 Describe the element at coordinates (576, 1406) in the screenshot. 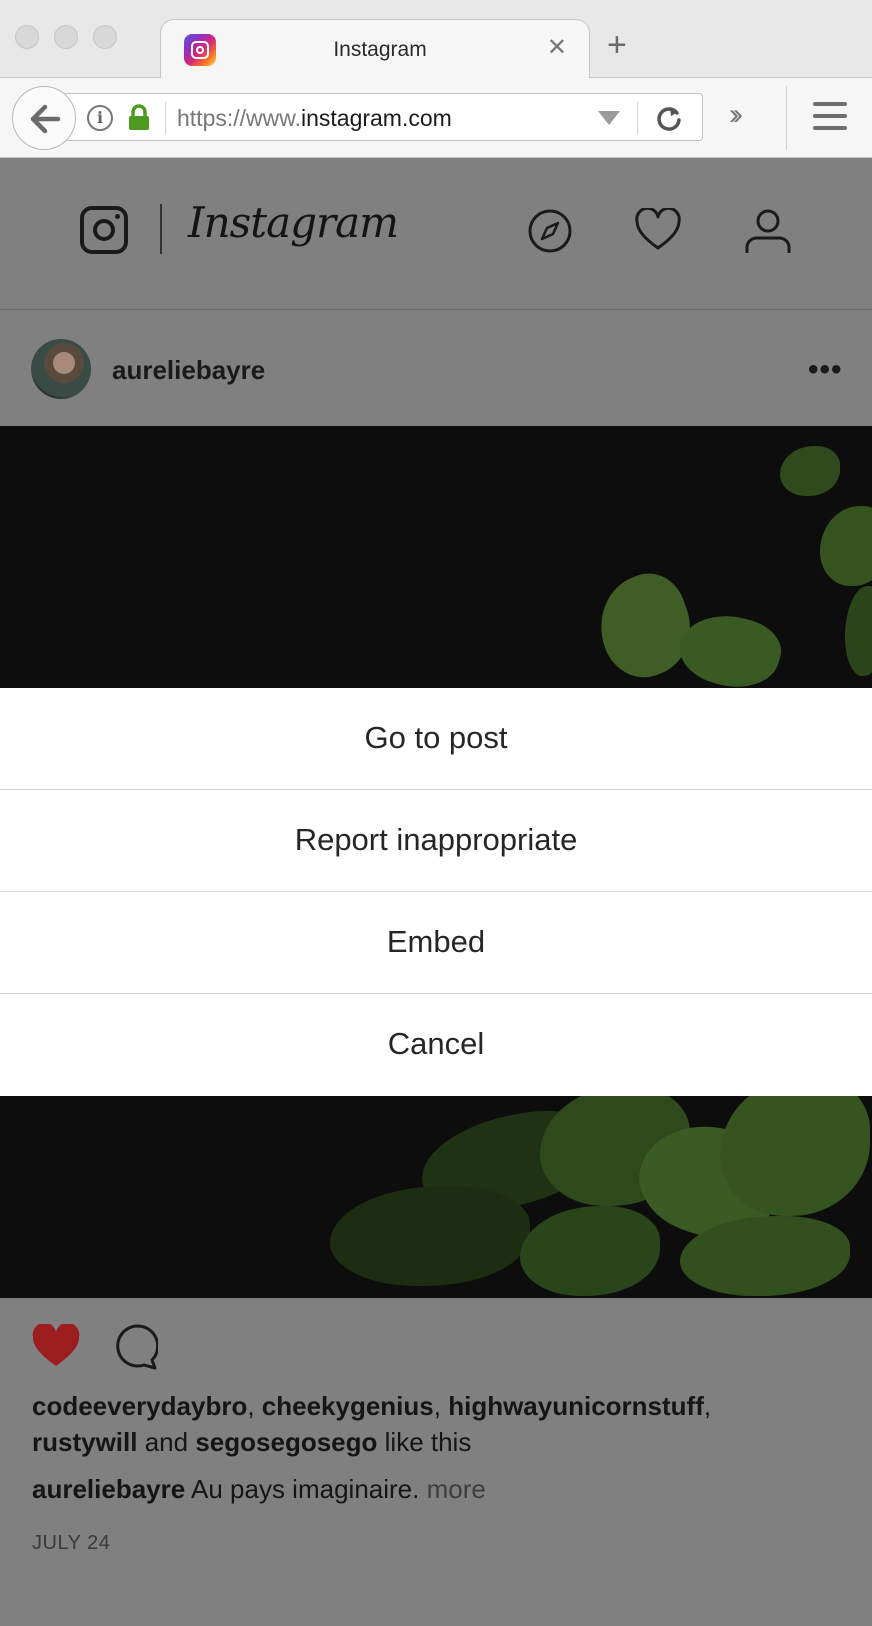

I see `liker-link: highwayunicornstuff` at that location.